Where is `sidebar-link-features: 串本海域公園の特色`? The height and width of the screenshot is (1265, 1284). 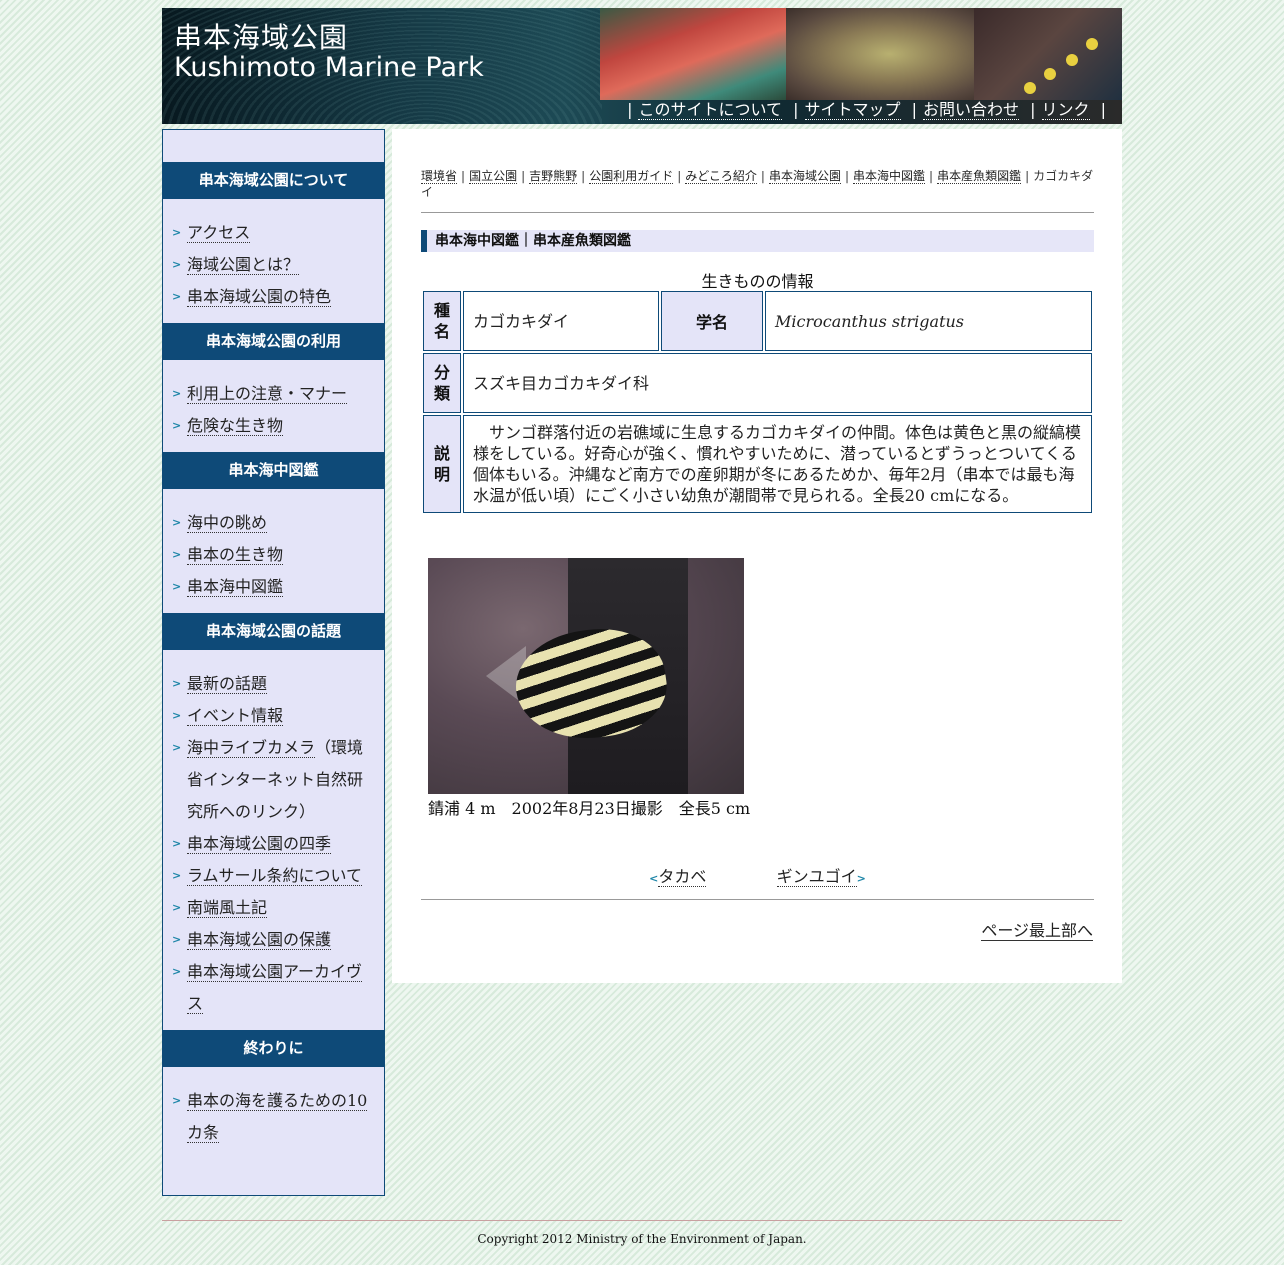
sidebar-link-features: 串本海域公園の特色 is located at coordinates (259, 297).